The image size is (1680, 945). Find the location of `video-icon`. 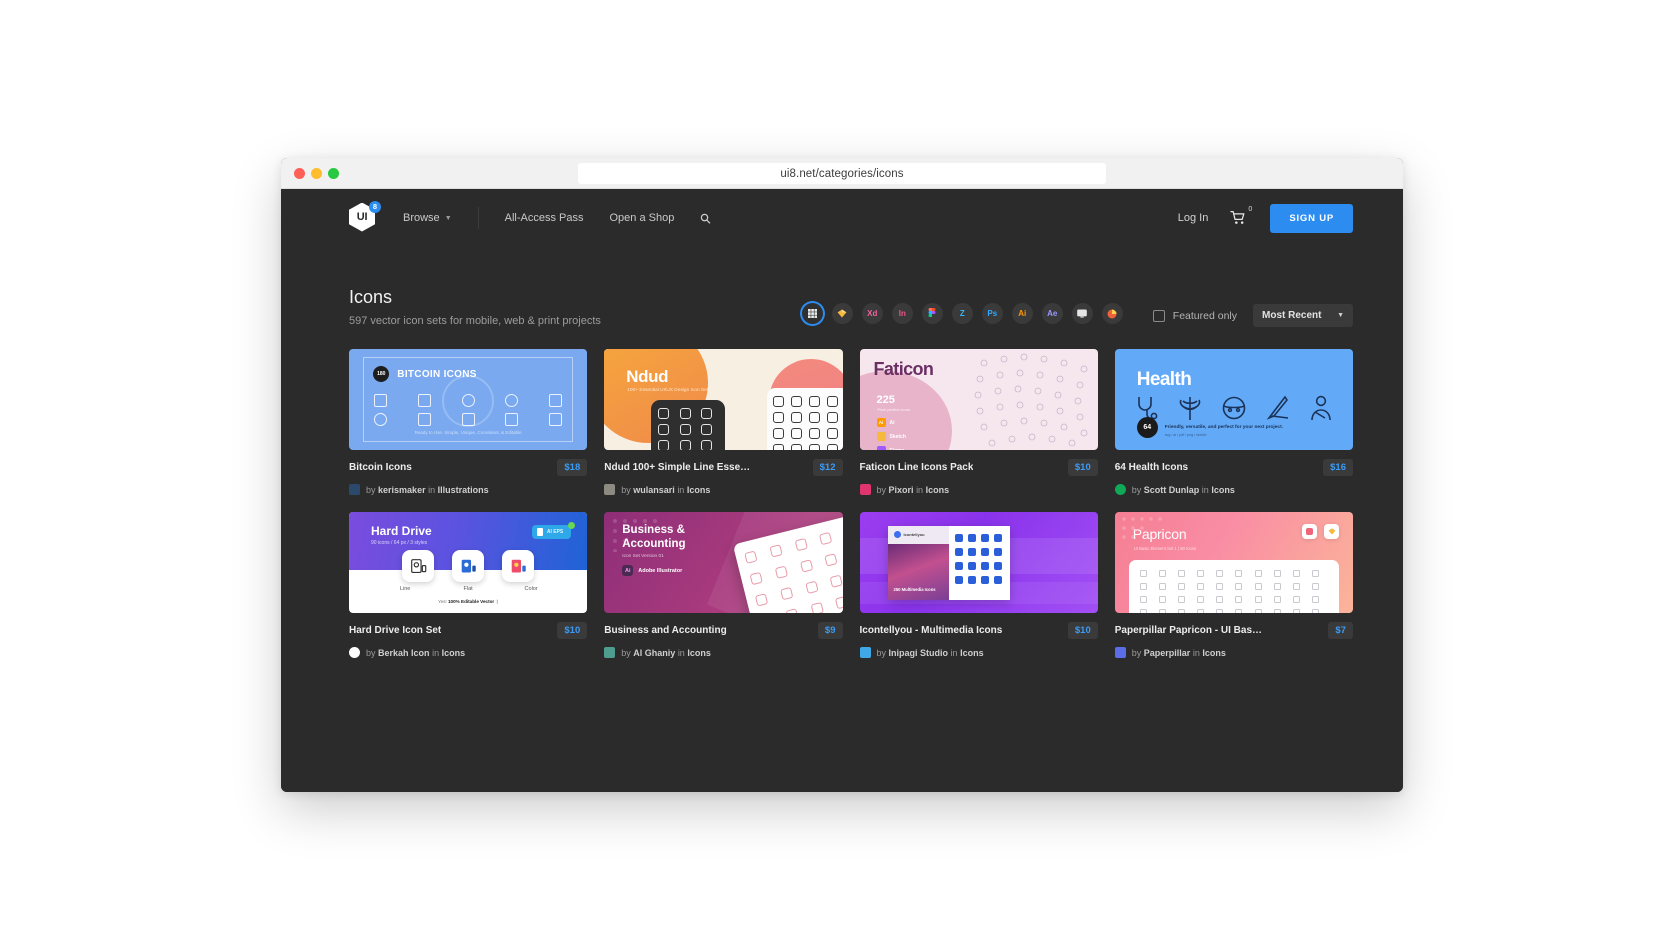

video-icon is located at coordinates (958, 552).